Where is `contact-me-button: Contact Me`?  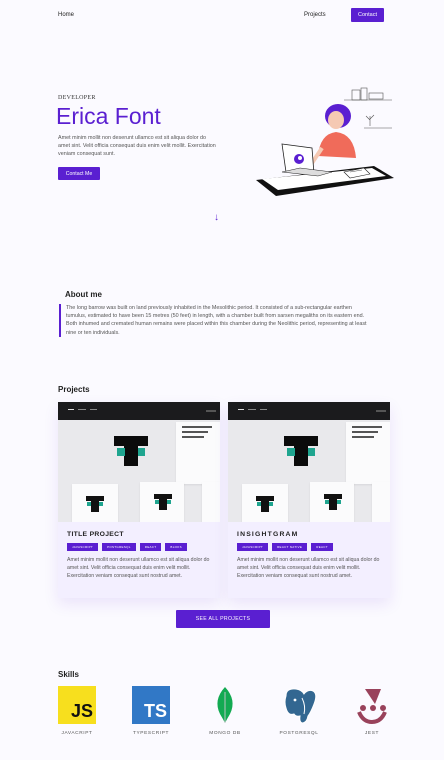
contact-me-button: Contact Me is located at coordinates (79, 173).